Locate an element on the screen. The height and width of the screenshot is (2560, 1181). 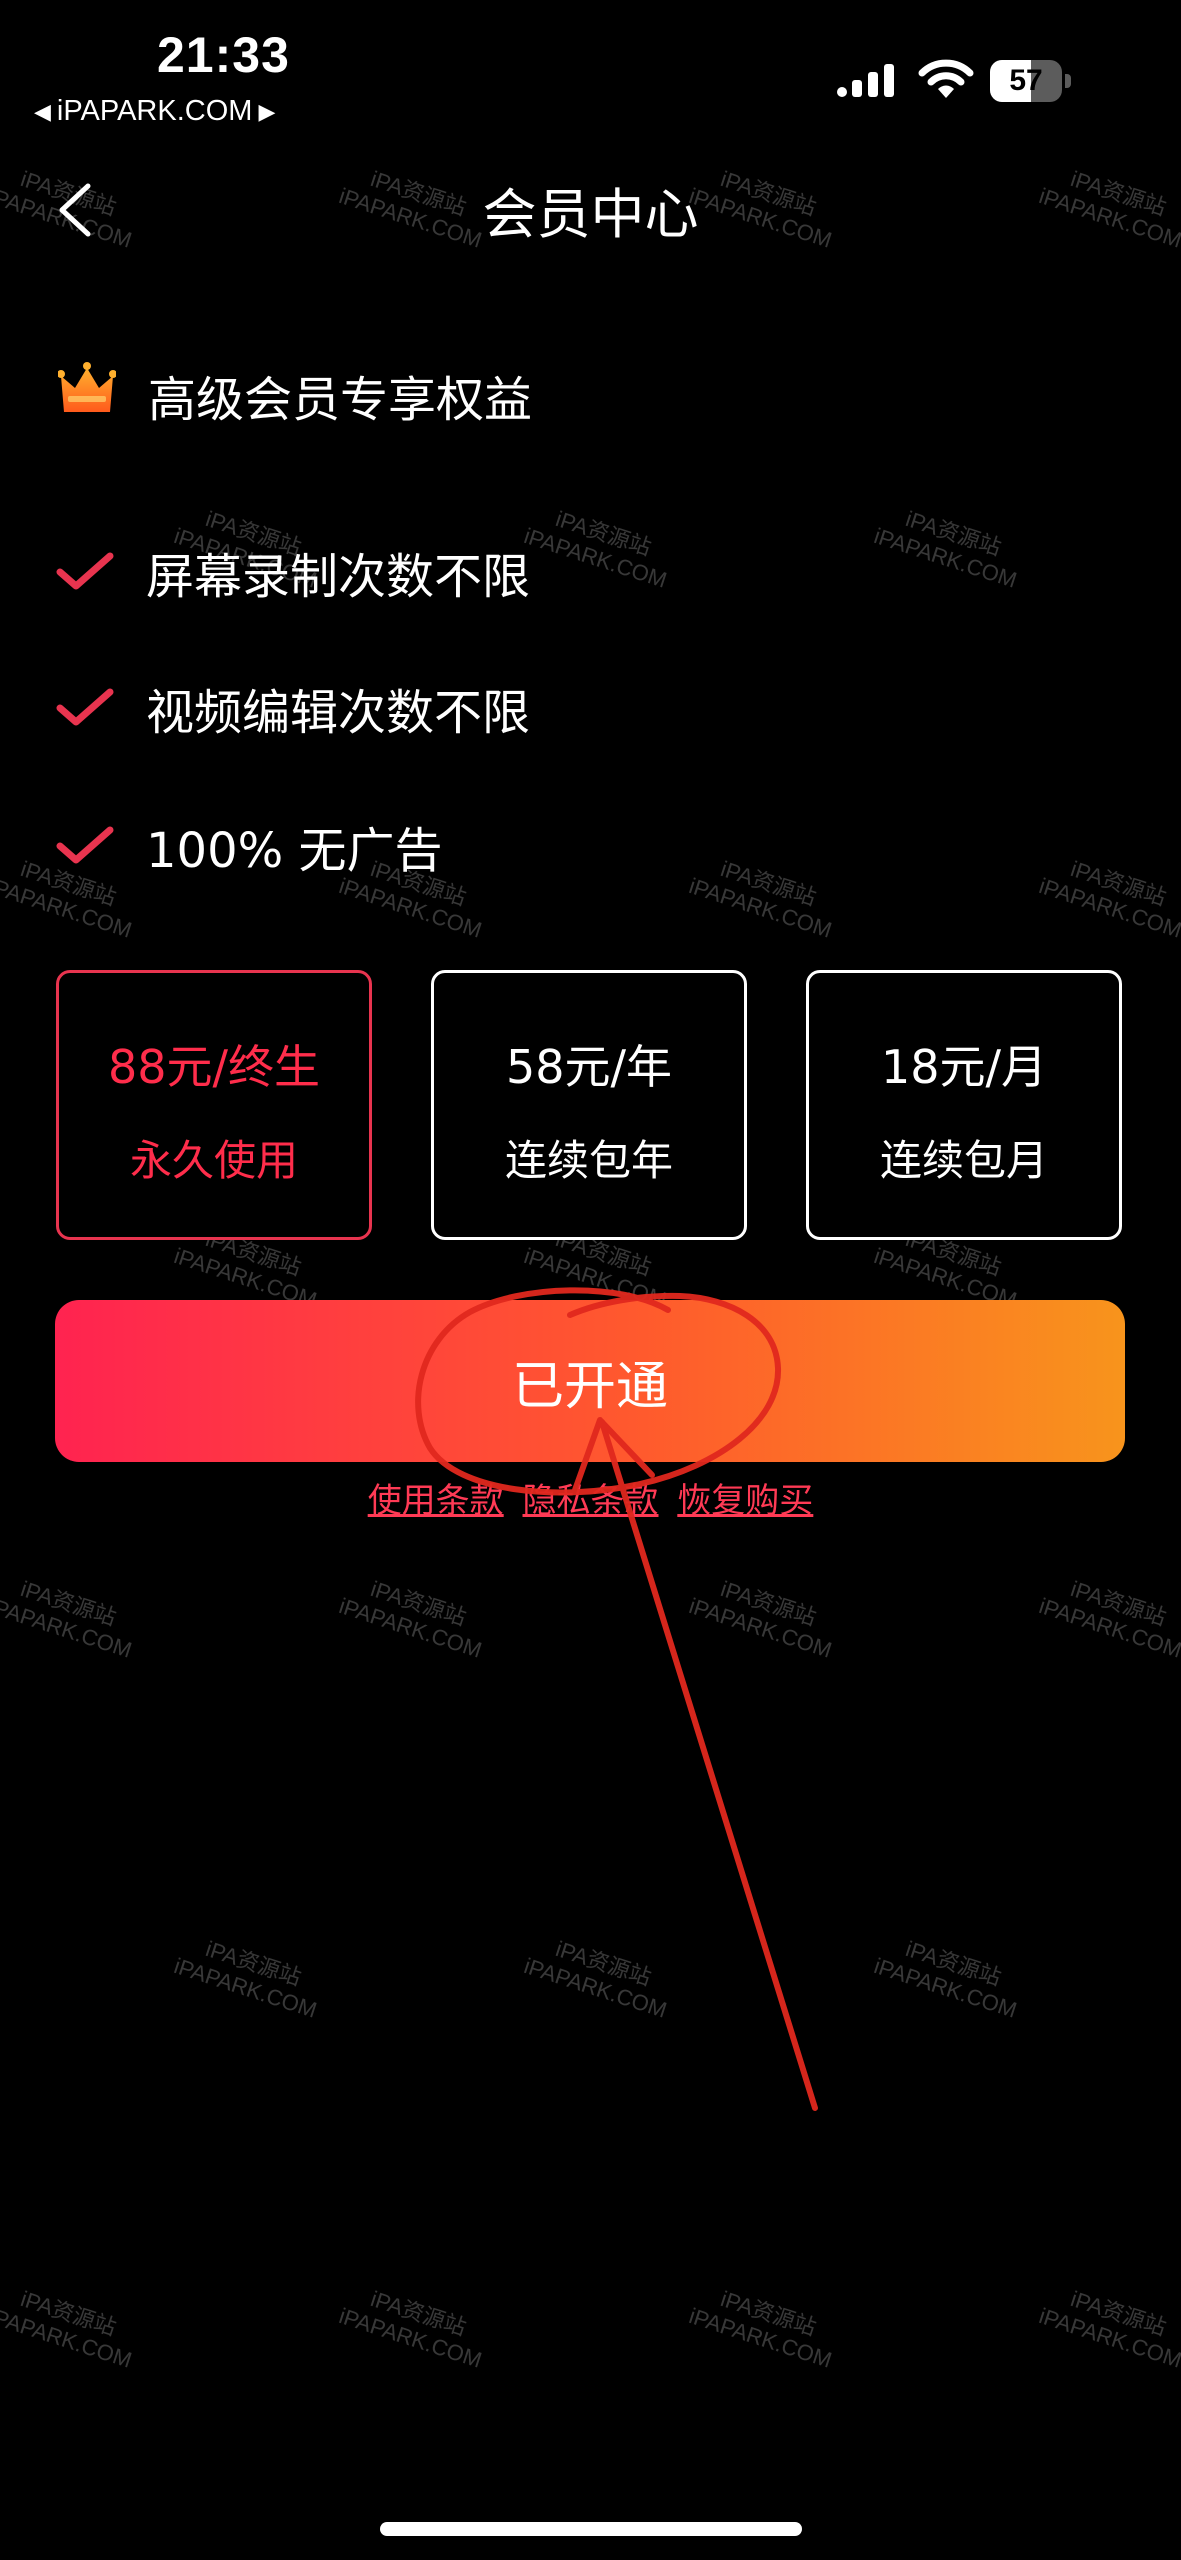
home-indicator is located at coordinates (591, 2529).